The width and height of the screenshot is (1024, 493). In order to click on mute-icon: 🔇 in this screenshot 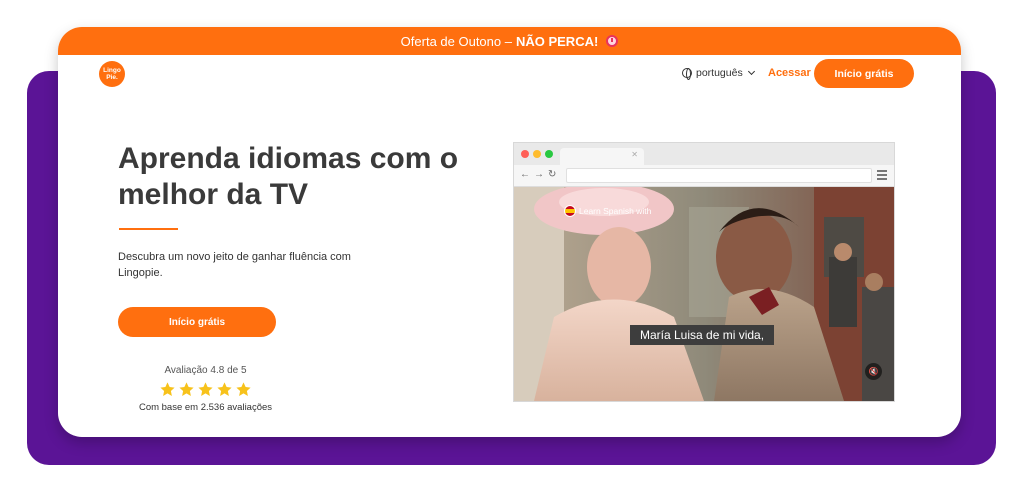, I will do `click(873, 371)`.